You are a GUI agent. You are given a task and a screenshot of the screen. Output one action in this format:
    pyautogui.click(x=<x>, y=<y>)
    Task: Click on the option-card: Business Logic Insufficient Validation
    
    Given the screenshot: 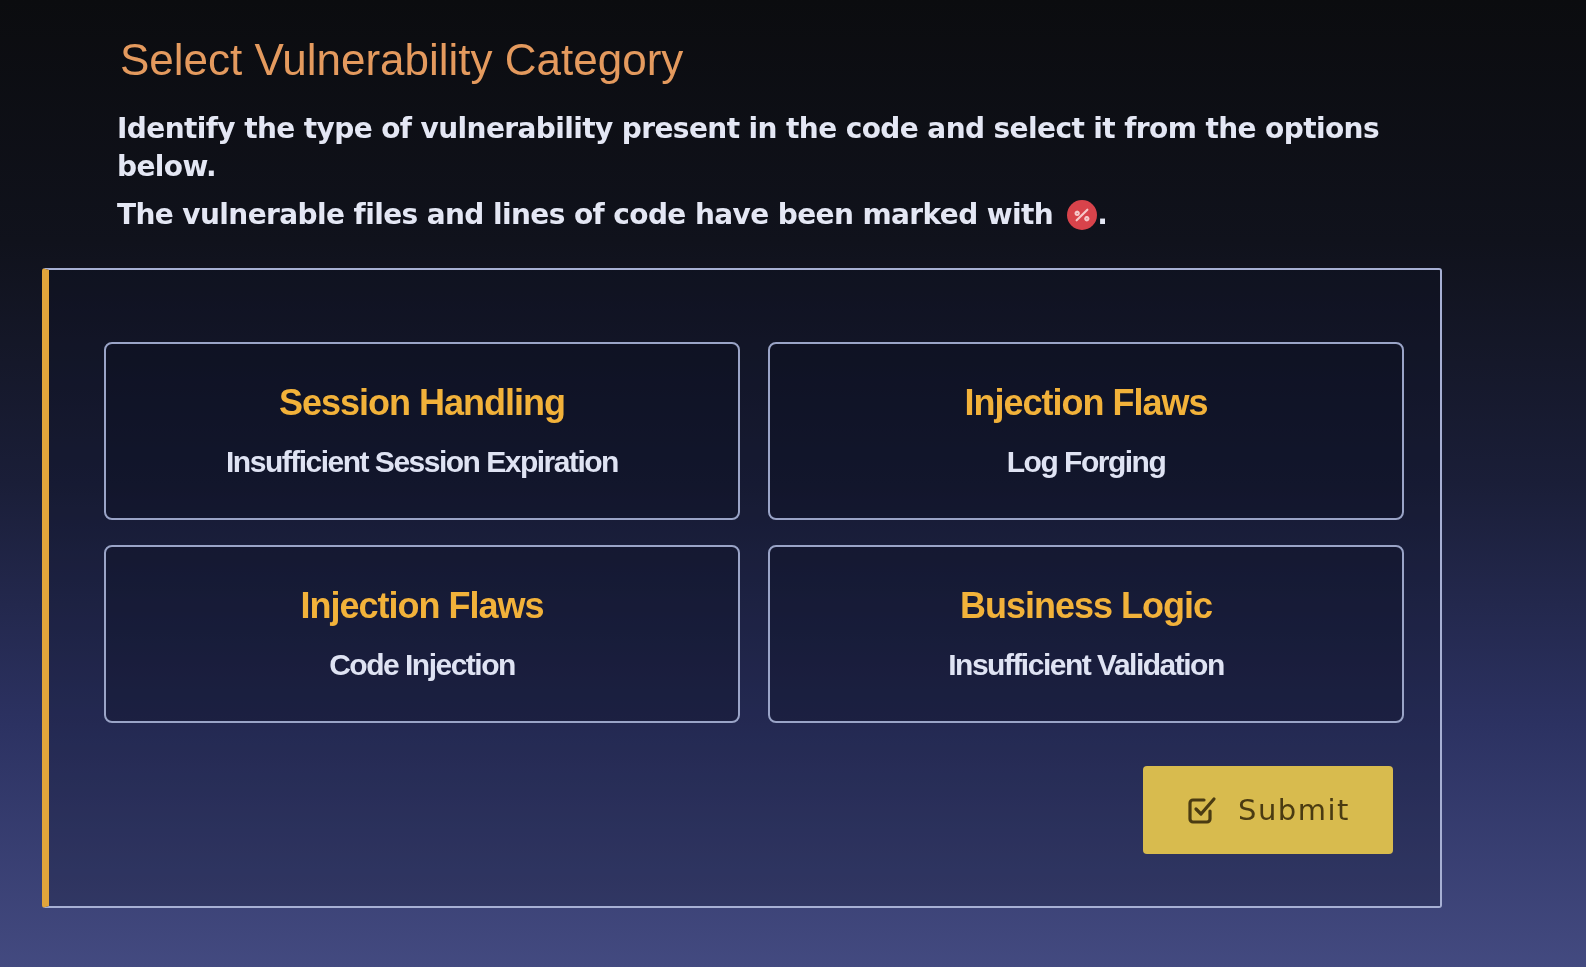 What is the action you would take?
    pyautogui.click(x=1086, y=634)
    